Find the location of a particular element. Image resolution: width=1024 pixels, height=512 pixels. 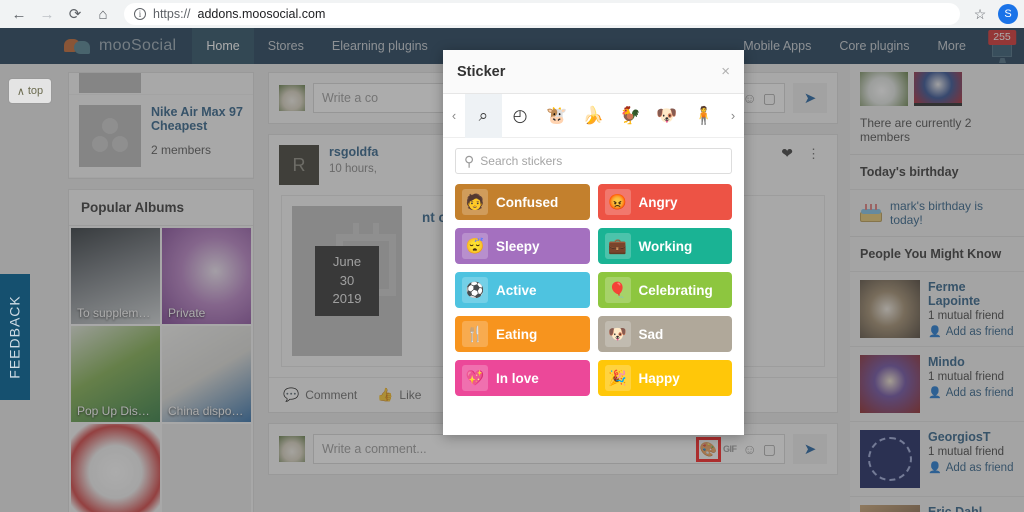

category-label: Happy is located at coordinates (659, 378).